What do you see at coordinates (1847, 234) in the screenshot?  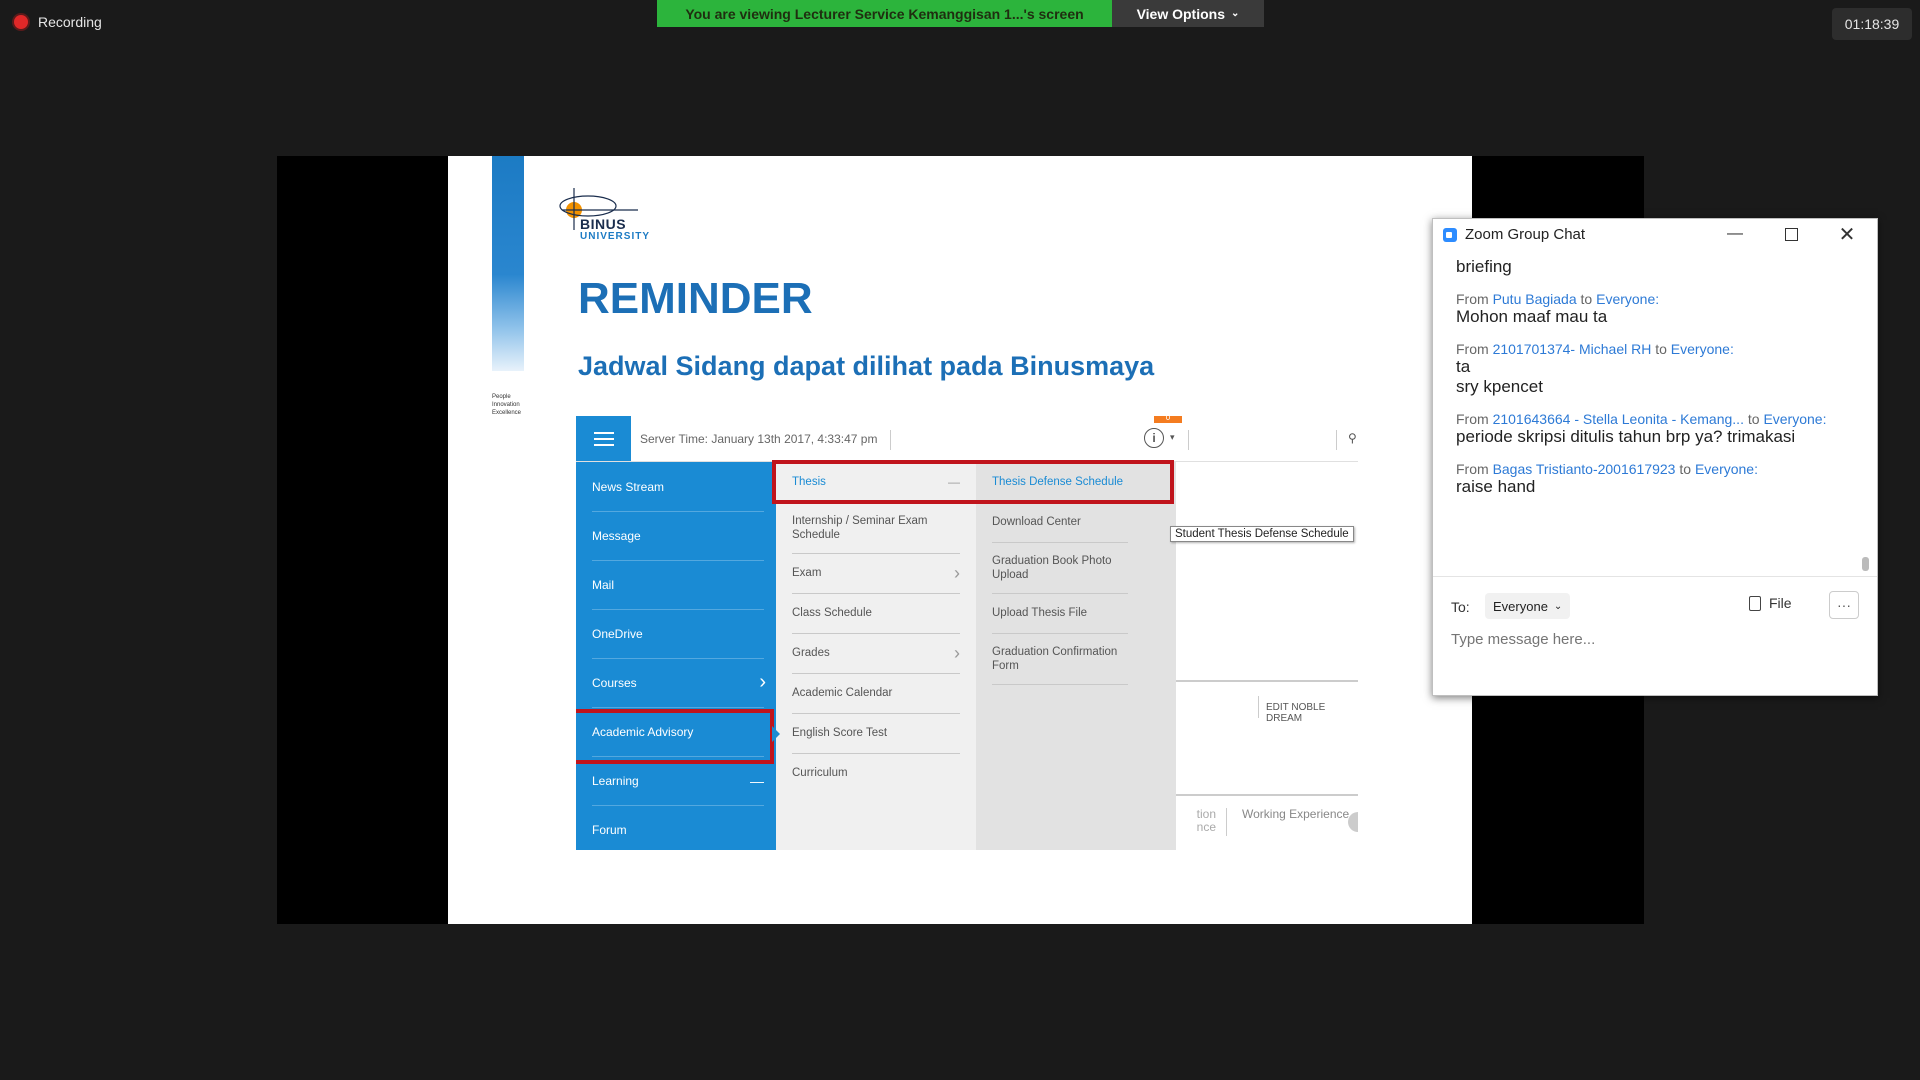 I see `close-button: ✕` at bounding box center [1847, 234].